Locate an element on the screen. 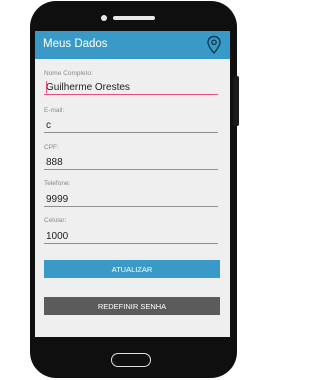 This screenshot has height=380, width=320. full-name-field is located at coordinates (131, 87).